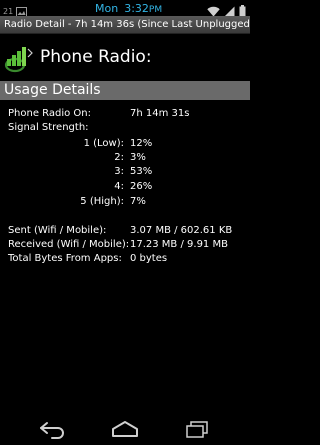 The image size is (320, 445). What do you see at coordinates (138, 201) in the screenshot?
I see `signal-level-value: 7%` at bounding box center [138, 201].